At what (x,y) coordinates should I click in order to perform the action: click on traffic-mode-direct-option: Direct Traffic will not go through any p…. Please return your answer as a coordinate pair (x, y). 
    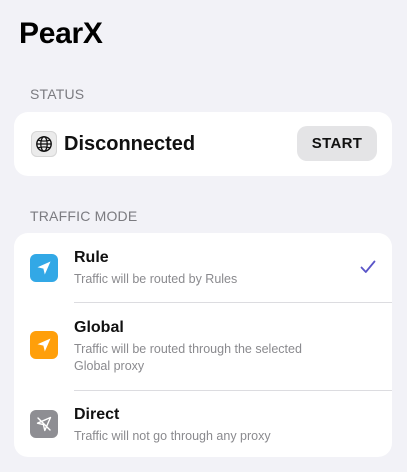
    Looking at the image, I should click on (203, 423).